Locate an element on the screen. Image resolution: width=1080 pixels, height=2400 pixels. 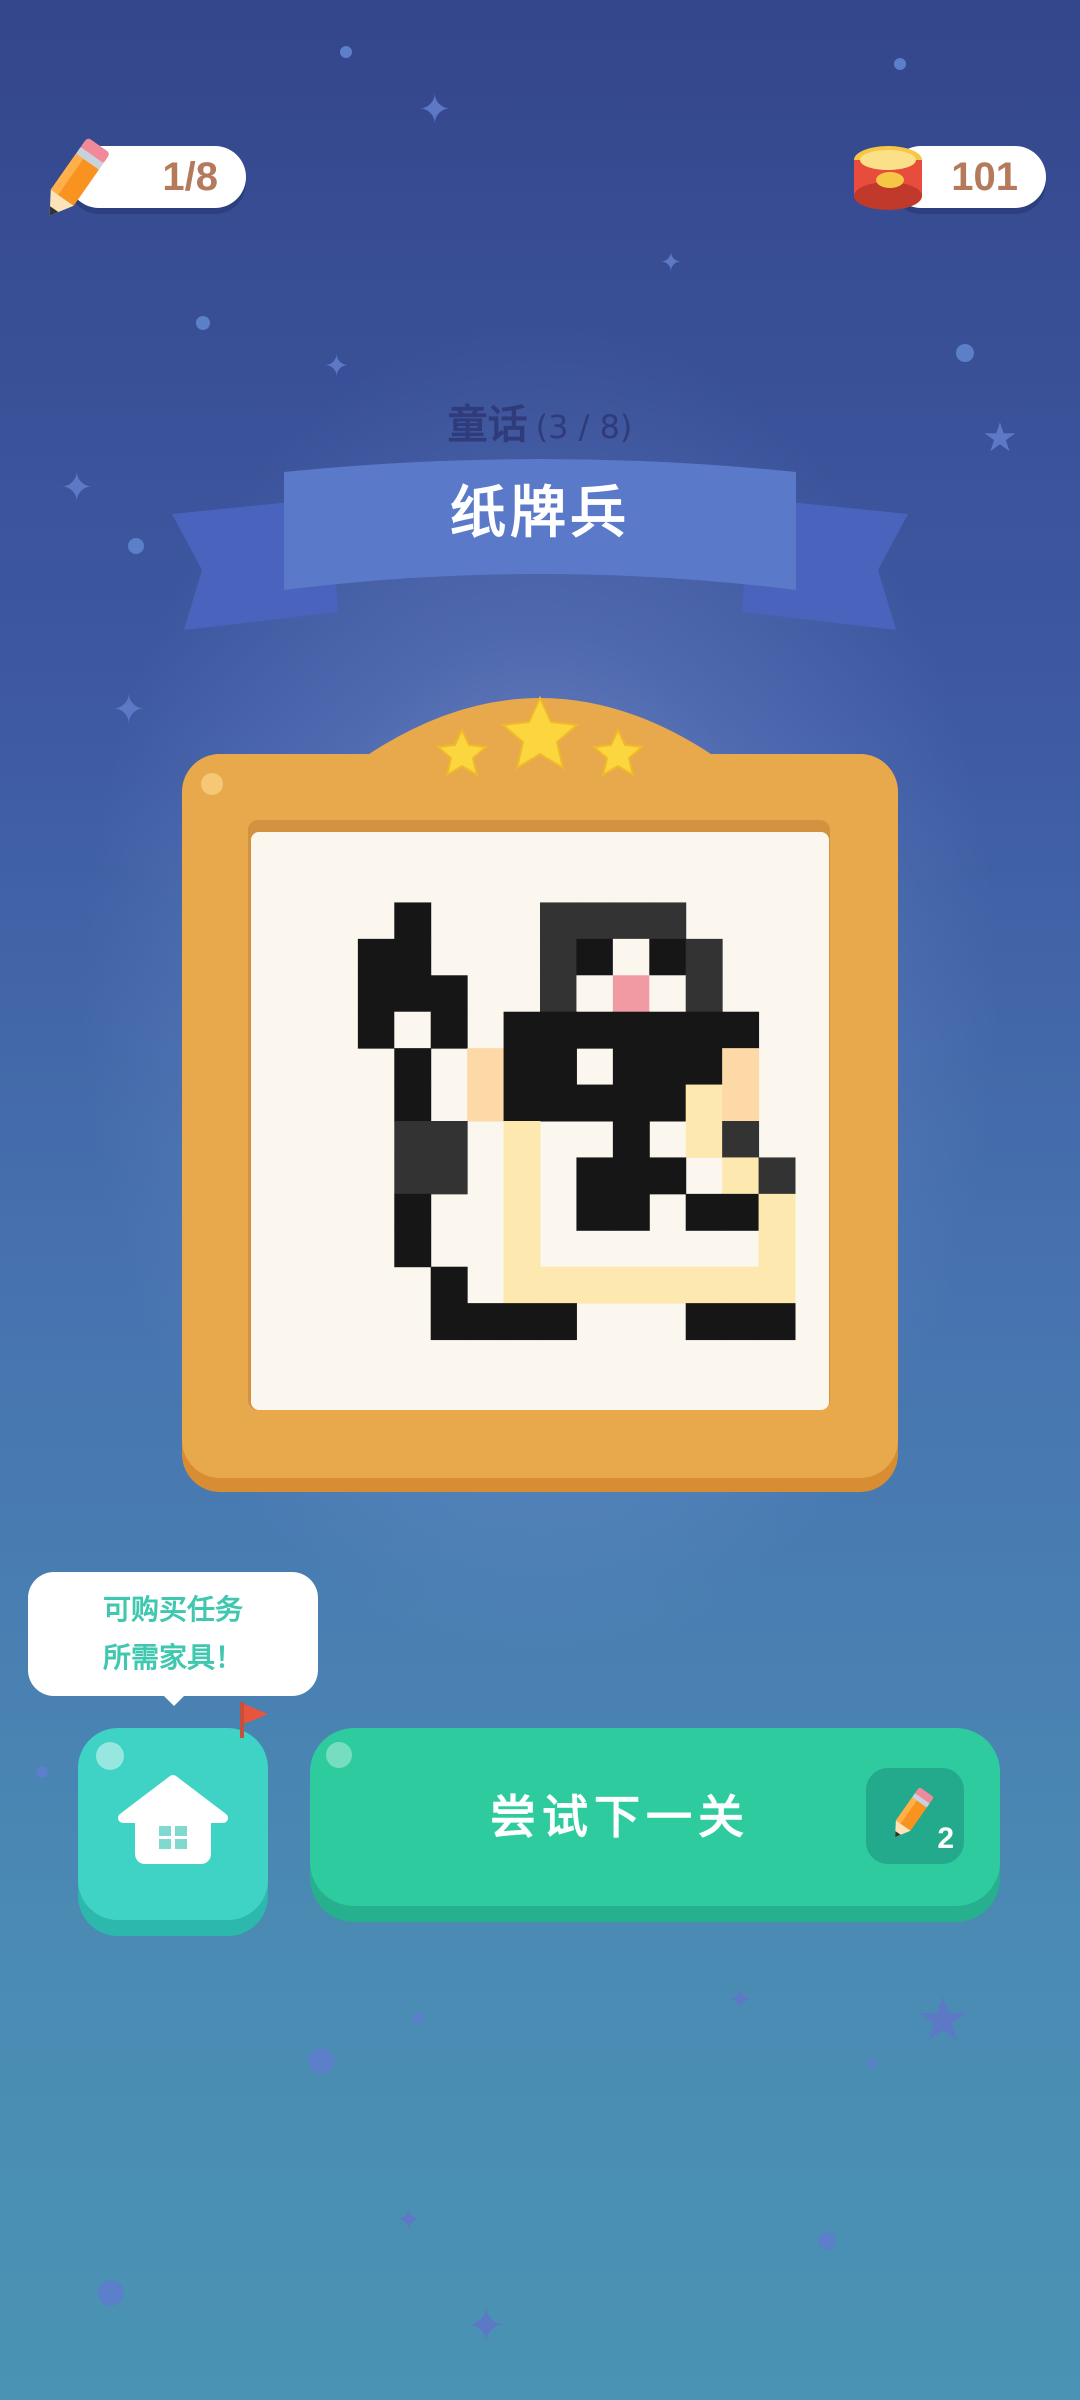
home-icon is located at coordinates (173, 1819).